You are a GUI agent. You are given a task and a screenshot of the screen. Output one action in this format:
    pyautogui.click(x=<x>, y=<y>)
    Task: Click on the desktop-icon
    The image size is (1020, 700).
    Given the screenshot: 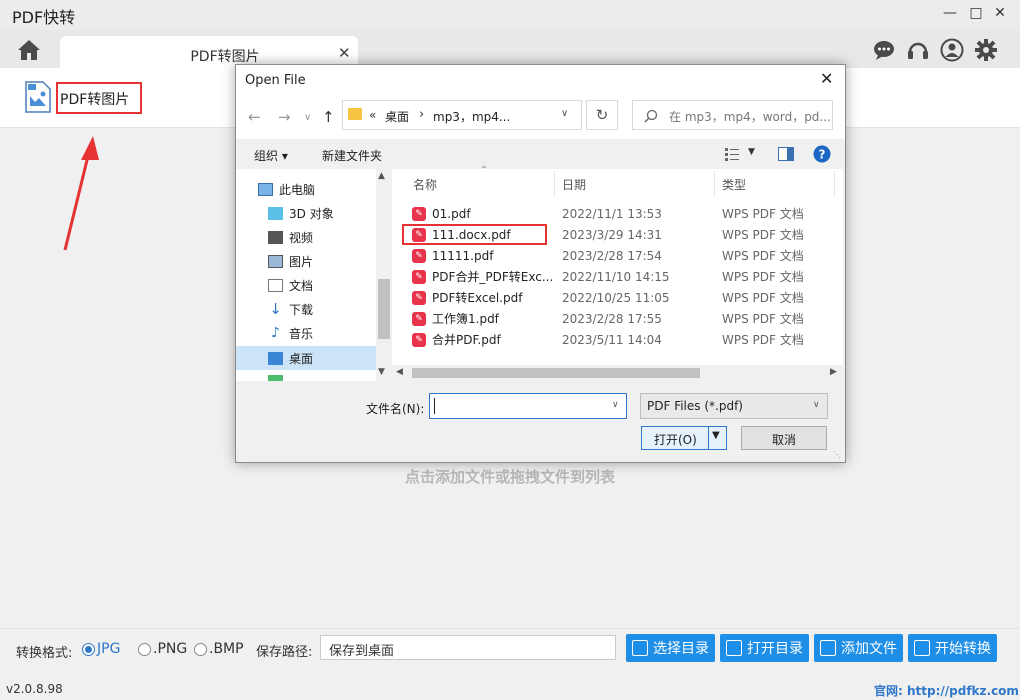 What is the action you would take?
    pyautogui.click(x=275, y=358)
    